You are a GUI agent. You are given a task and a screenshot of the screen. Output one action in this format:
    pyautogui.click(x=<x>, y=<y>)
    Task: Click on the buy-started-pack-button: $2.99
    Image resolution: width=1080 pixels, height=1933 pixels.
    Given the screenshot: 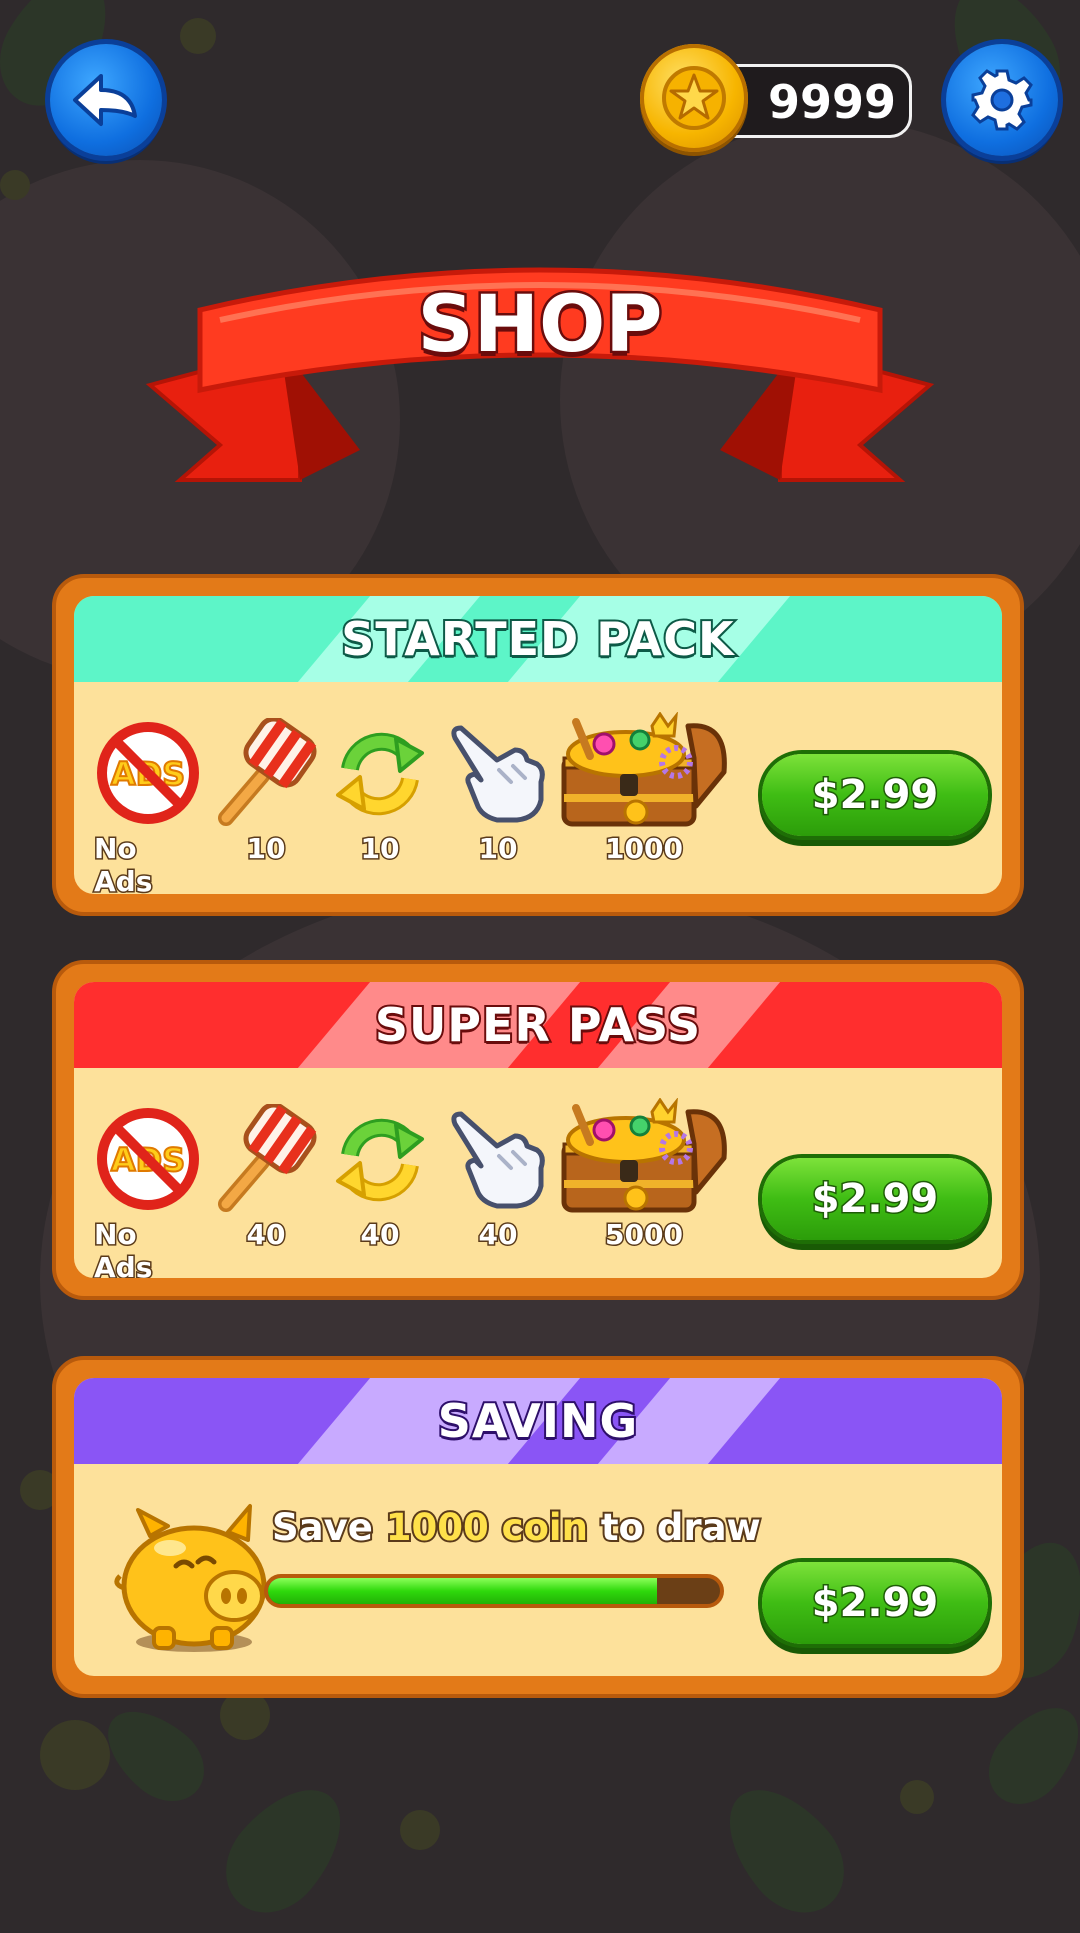 What is the action you would take?
    pyautogui.click(x=875, y=795)
    